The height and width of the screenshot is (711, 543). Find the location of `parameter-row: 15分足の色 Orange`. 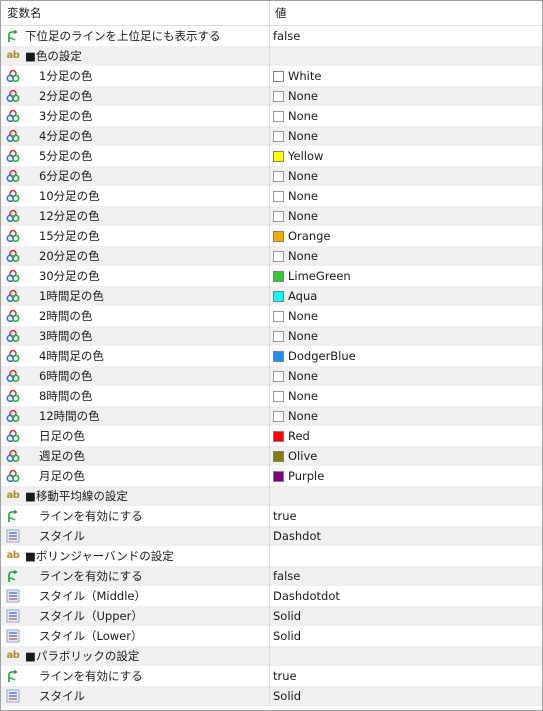

parameter-row: 15分足の色 Orange is located at coordinates (271, 236).